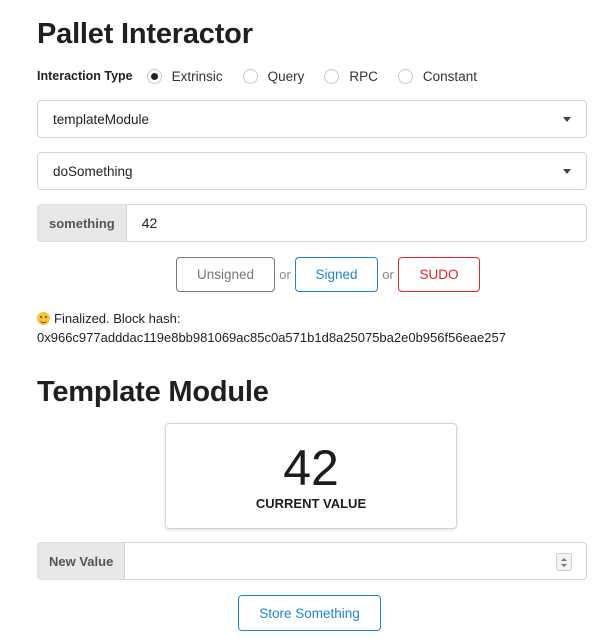 The image size is (607, 639). I want to click on interaction-type-label: Interaction Type, so click(85, 76).